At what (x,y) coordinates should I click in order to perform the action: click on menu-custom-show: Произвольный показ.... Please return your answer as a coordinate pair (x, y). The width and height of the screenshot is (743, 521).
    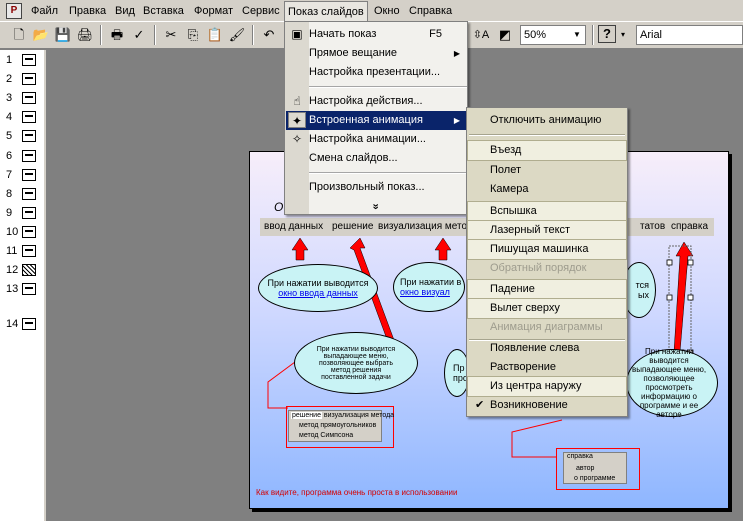
    Looking at the image, I should click on (376, 187).